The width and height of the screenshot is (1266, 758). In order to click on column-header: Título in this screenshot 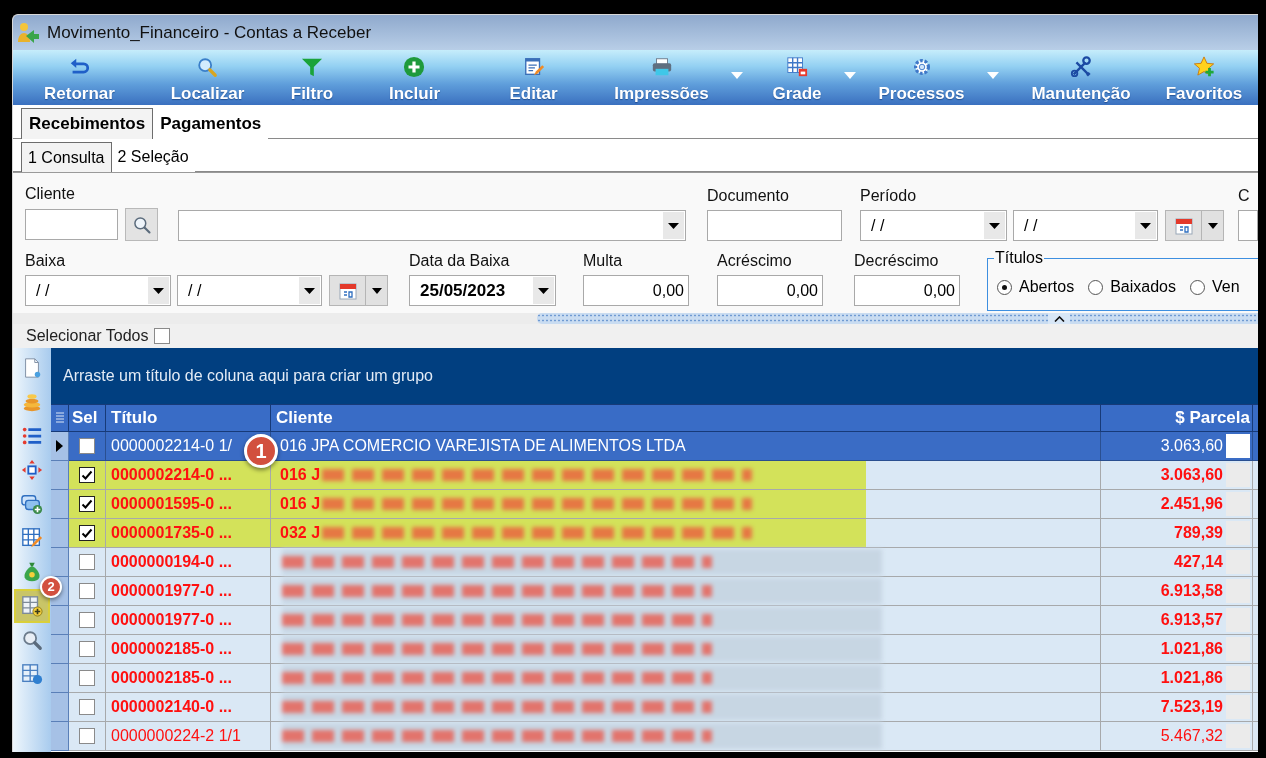, I will do `click(188, 418)`.